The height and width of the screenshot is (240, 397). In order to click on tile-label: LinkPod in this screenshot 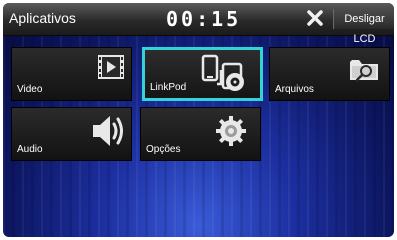, I will do `click(168, 87)`.